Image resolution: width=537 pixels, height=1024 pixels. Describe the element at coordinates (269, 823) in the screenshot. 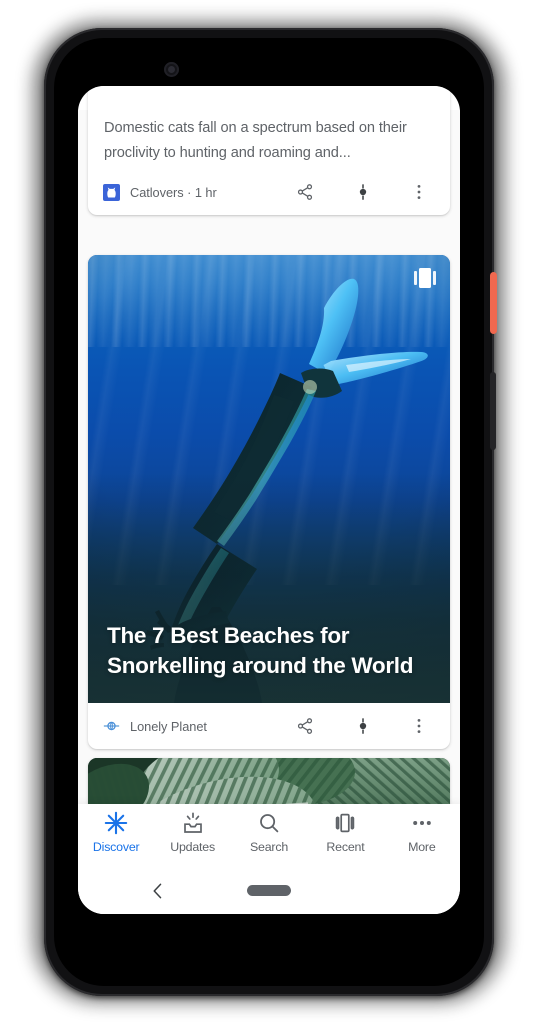

I see `search-icon` at that location.